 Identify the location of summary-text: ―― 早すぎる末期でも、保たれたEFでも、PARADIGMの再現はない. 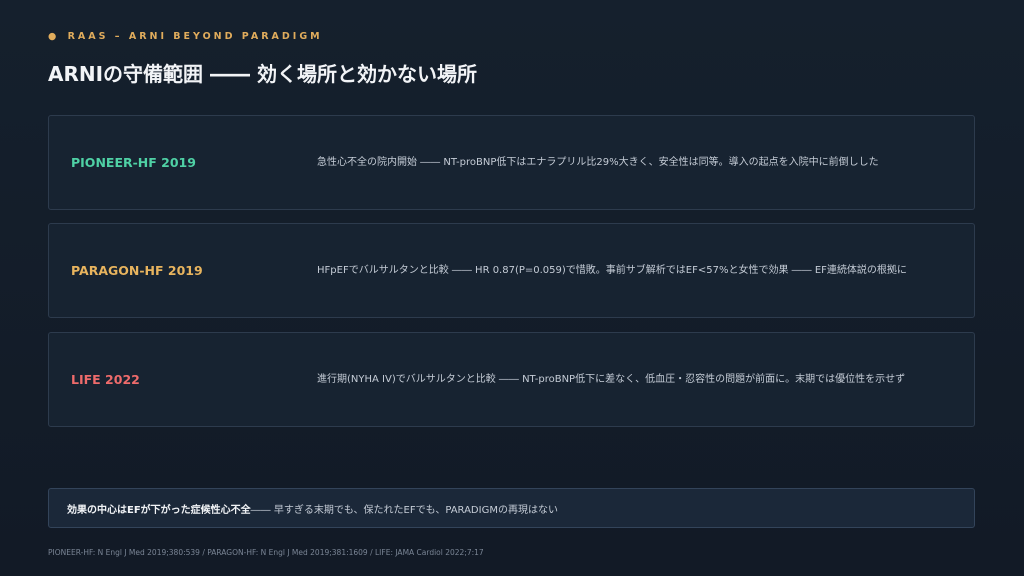
(404, 510).